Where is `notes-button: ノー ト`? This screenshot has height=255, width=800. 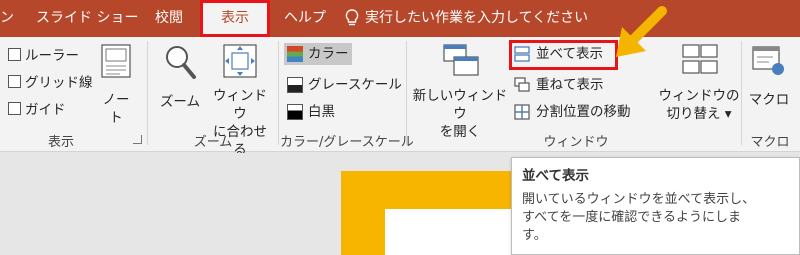 notes-button: ノー ト is located at coordinates (116, 86).